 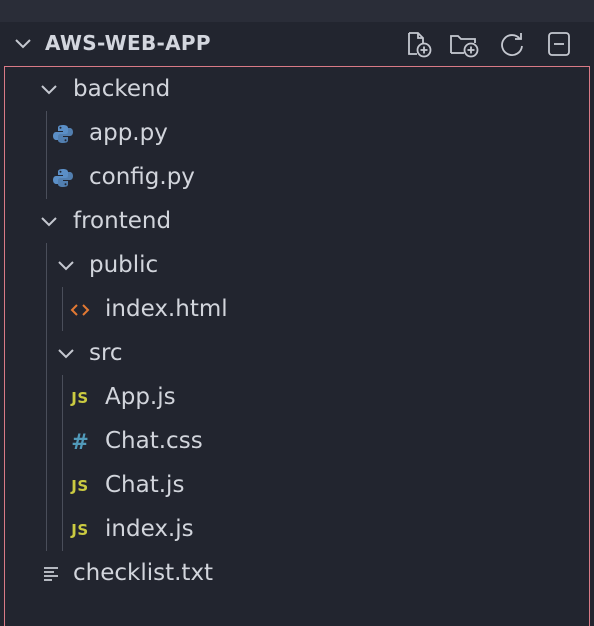 What do you see at coordinates (80, 442) in the screenshot?
I see `css-icon: #` at bounding box center [80, 442].